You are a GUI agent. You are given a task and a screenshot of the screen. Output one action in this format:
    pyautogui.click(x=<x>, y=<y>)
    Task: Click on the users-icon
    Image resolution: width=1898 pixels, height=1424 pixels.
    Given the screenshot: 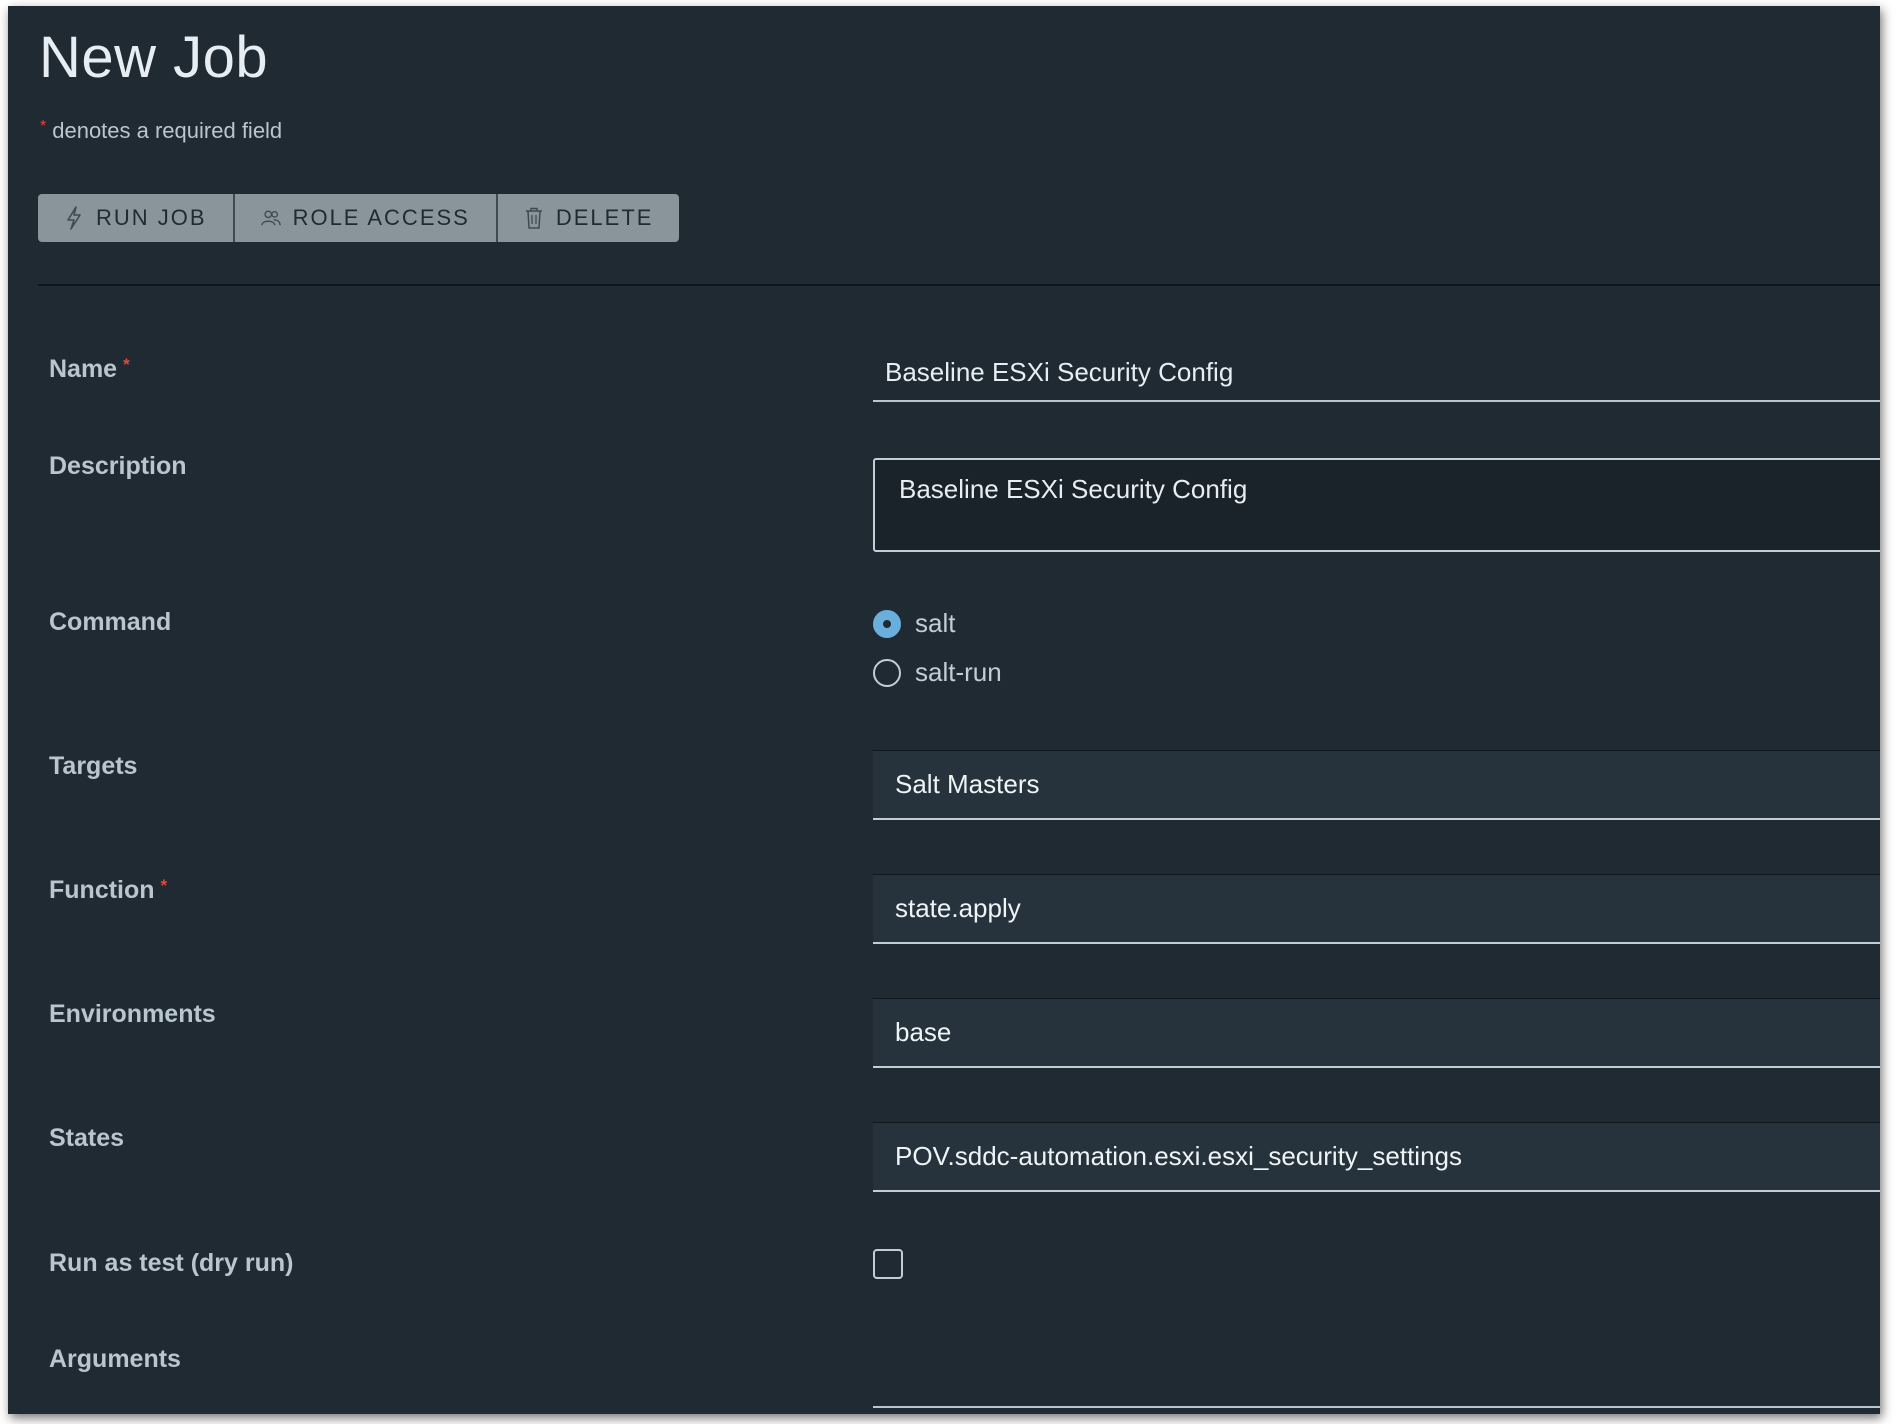 What is the action you would take?
    pyautogui.click(x=270, y=218)
    